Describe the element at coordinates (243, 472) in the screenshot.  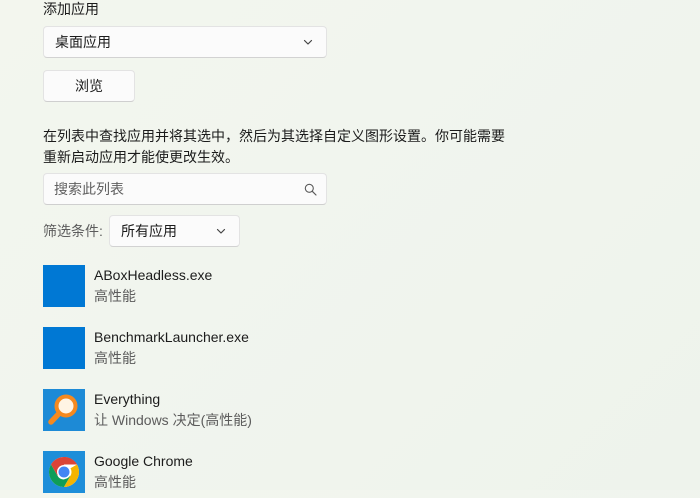
I see `app-list-item: Google Chrome 高性能` at that location.